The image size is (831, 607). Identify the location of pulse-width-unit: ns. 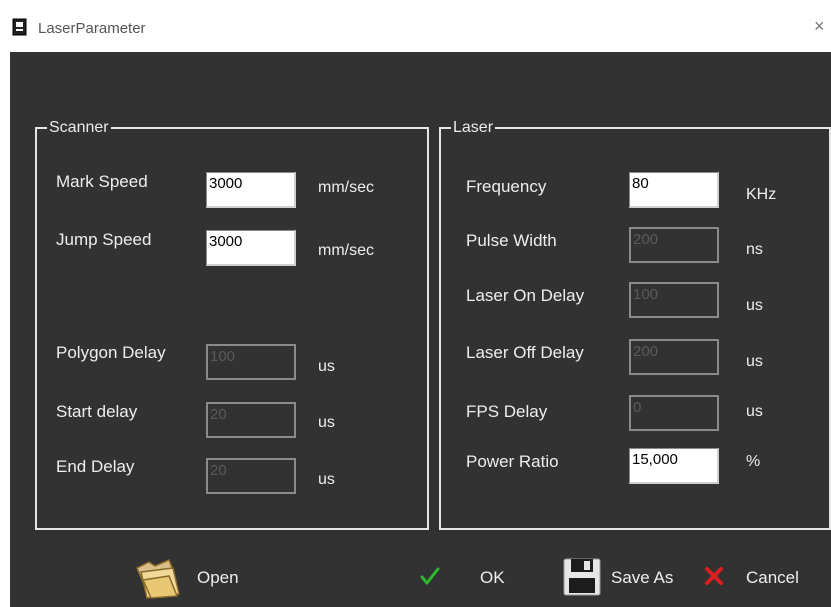
(754, 249).